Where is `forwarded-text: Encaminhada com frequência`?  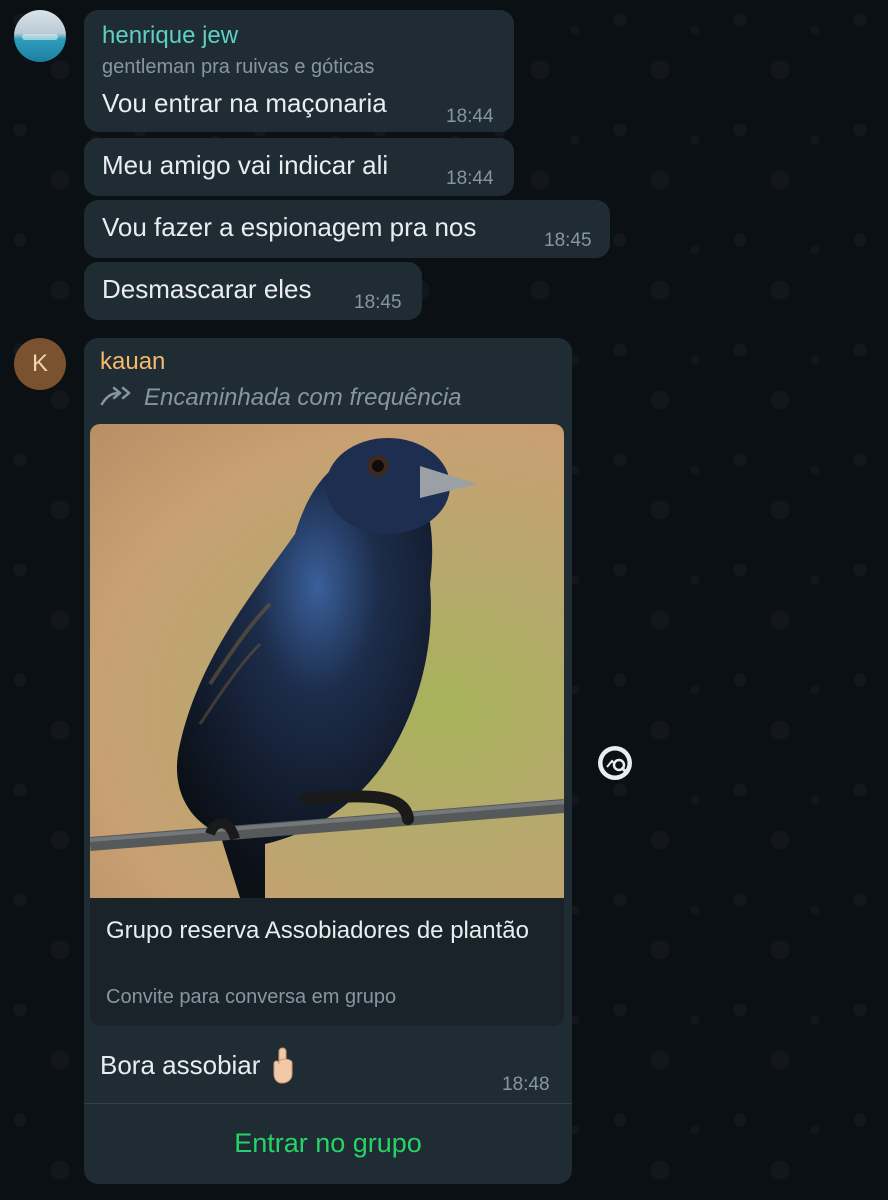 forwarded-text: Encaminhada com frequência is located at coordinates (303, 397).